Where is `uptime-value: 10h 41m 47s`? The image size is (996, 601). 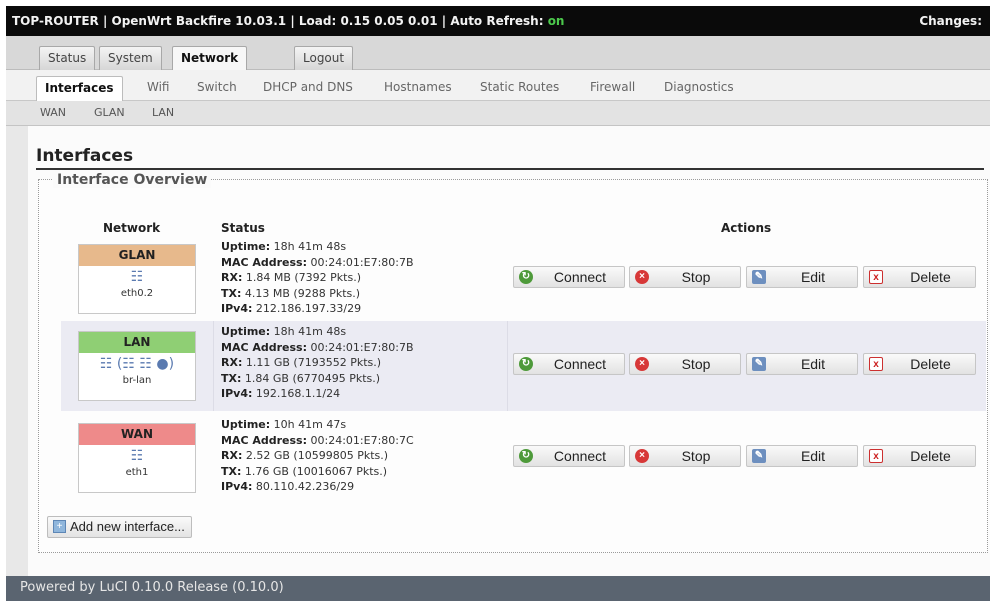
uptime-value: 10h 41m 47s is located at coordinates (310, 424).